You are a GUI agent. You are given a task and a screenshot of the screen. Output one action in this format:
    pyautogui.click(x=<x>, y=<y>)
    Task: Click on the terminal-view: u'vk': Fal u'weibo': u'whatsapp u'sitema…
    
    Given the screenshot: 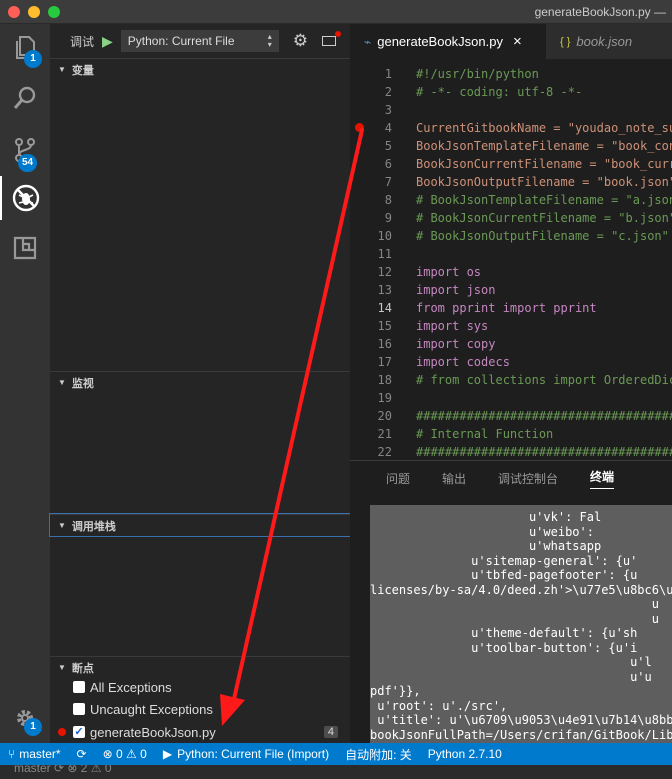 What is the action you would take?
    pyautogui.click(x=521, y=624)
    